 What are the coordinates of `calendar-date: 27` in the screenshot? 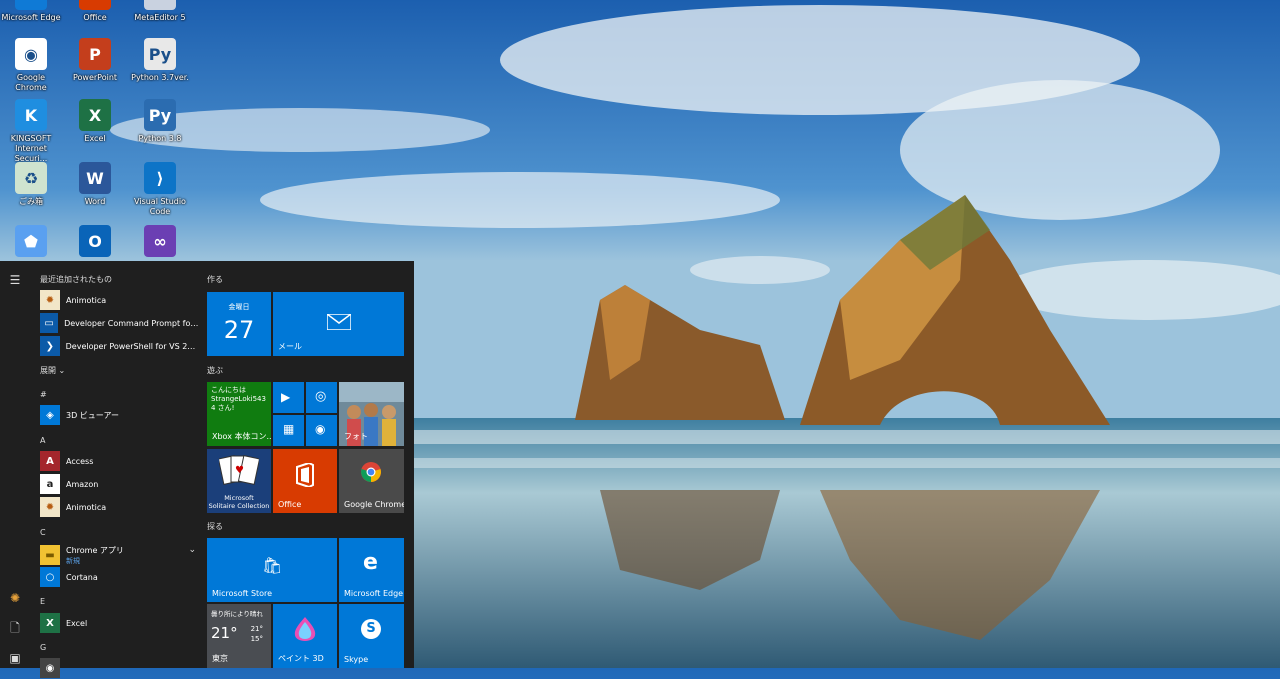 It's located at (239, 330).